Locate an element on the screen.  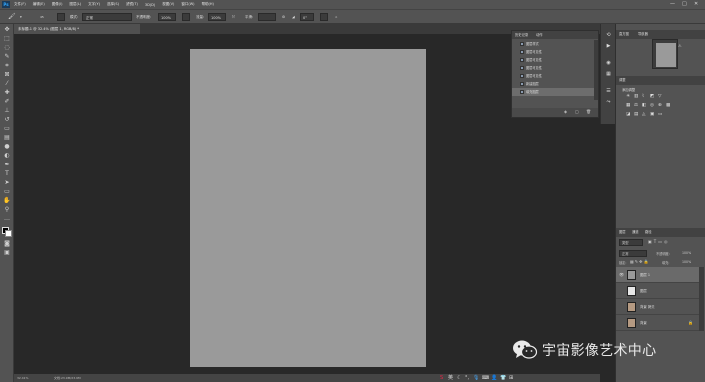
menu-layer: 图层(L) is located at coordinates (75, 4).